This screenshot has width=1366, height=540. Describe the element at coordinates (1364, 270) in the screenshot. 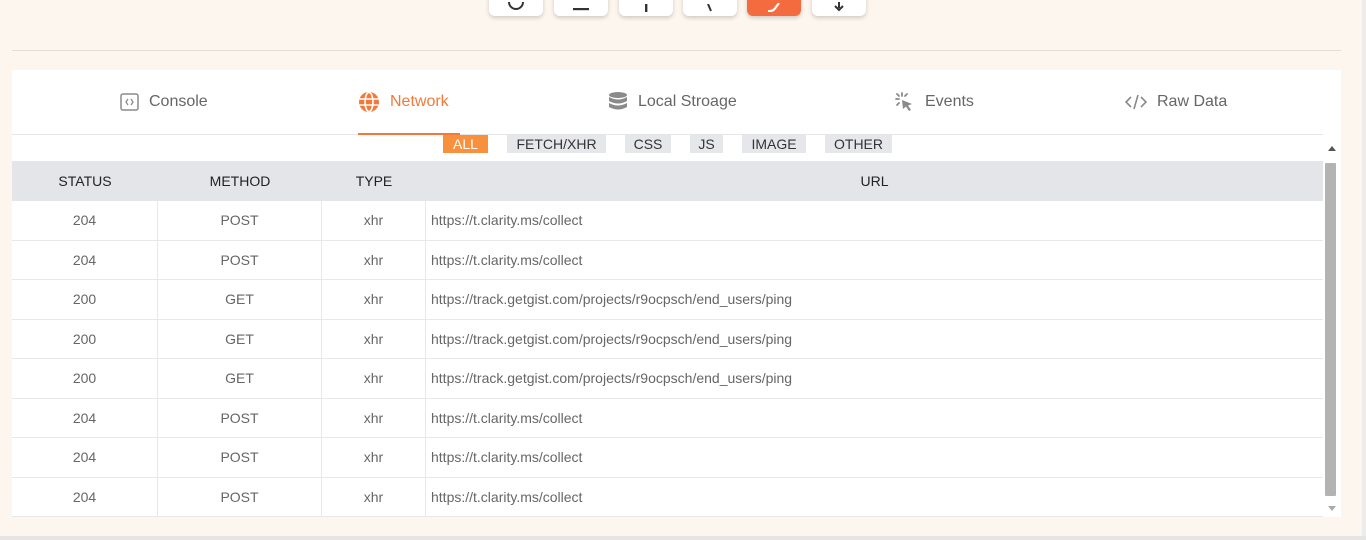

I see `window-edge` at that location.